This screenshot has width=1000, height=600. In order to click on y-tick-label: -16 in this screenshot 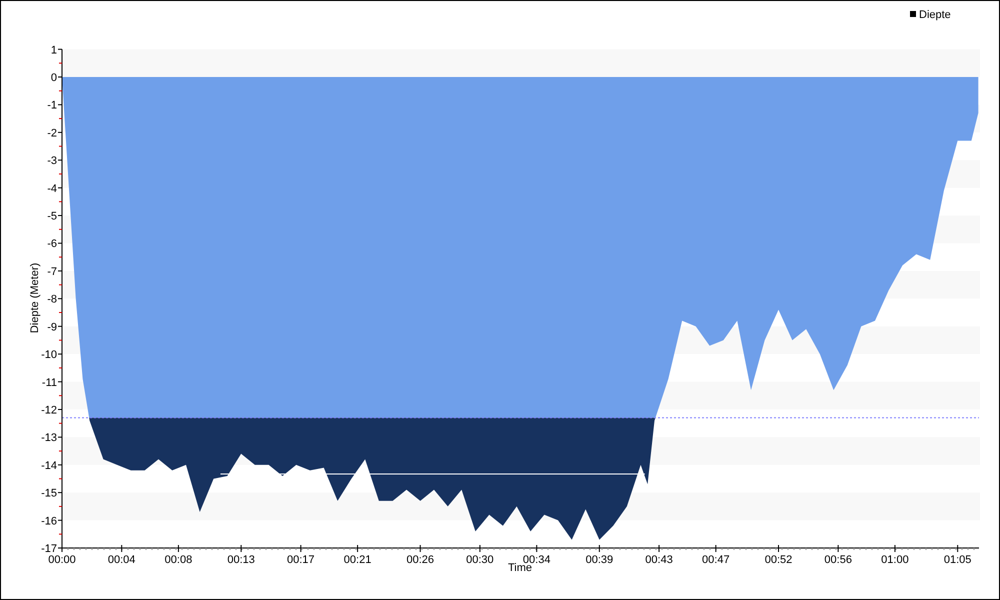, I will do `click(49, 521)`.